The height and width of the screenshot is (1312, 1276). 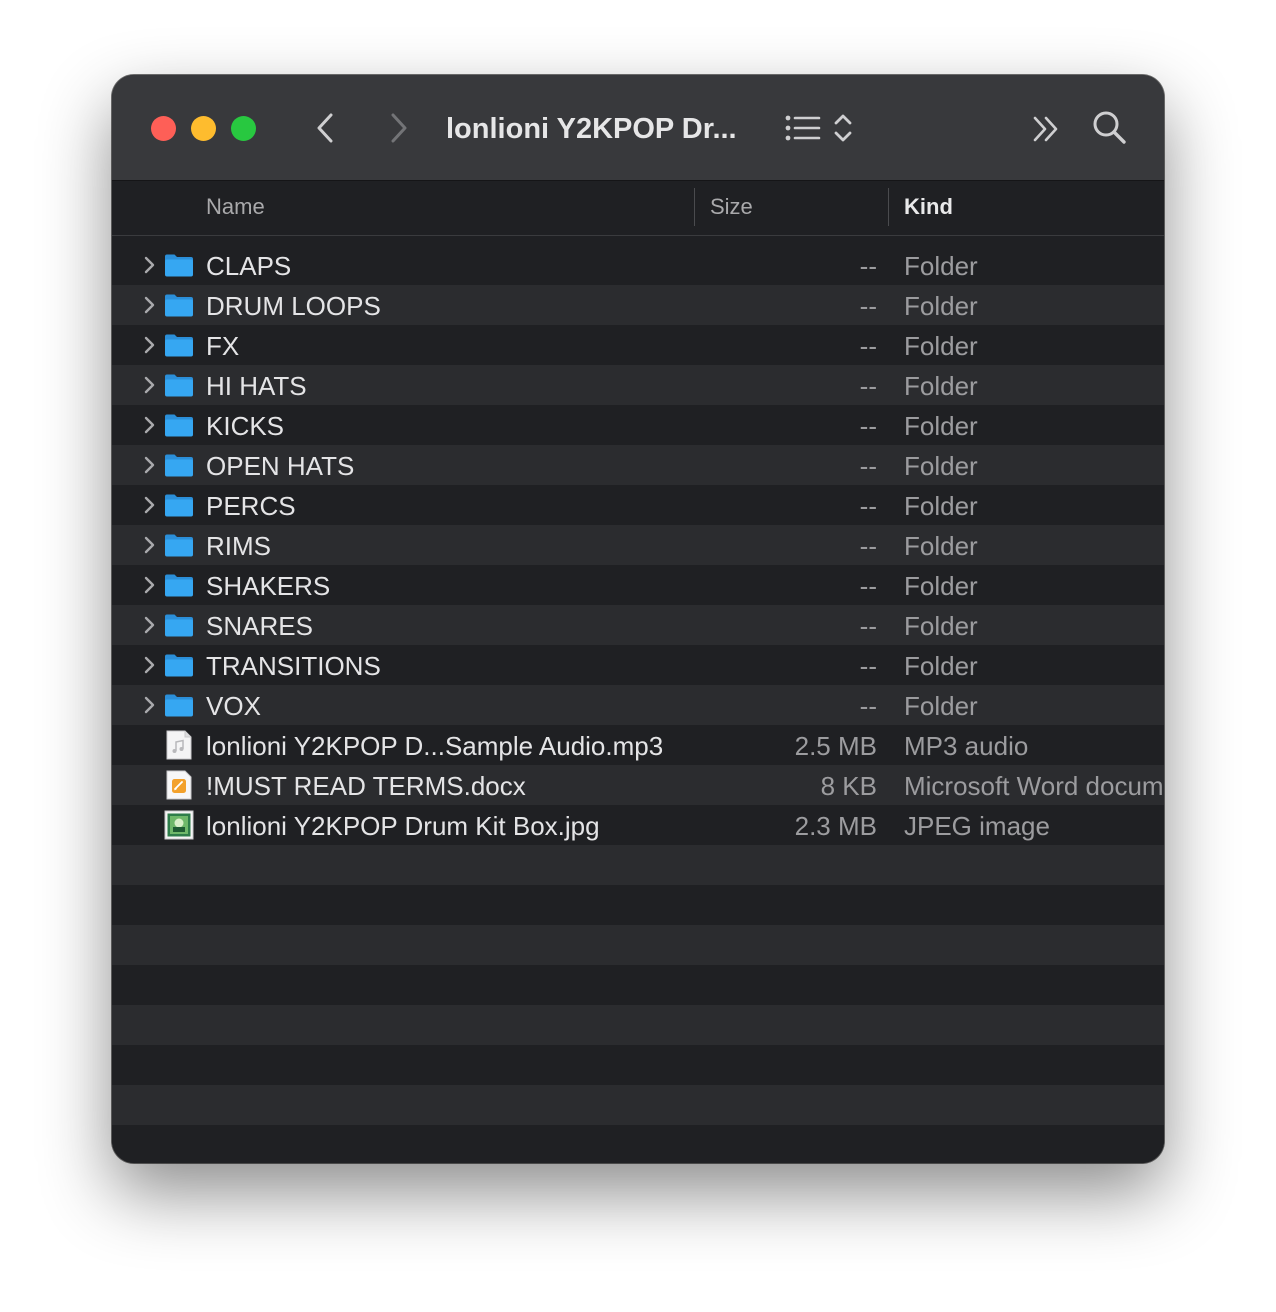 What do you see at coordinates (638, 465) in the screenshot?
I see `folder-row: OPEN HATS -- Folder` at bounding box center [638, 465].